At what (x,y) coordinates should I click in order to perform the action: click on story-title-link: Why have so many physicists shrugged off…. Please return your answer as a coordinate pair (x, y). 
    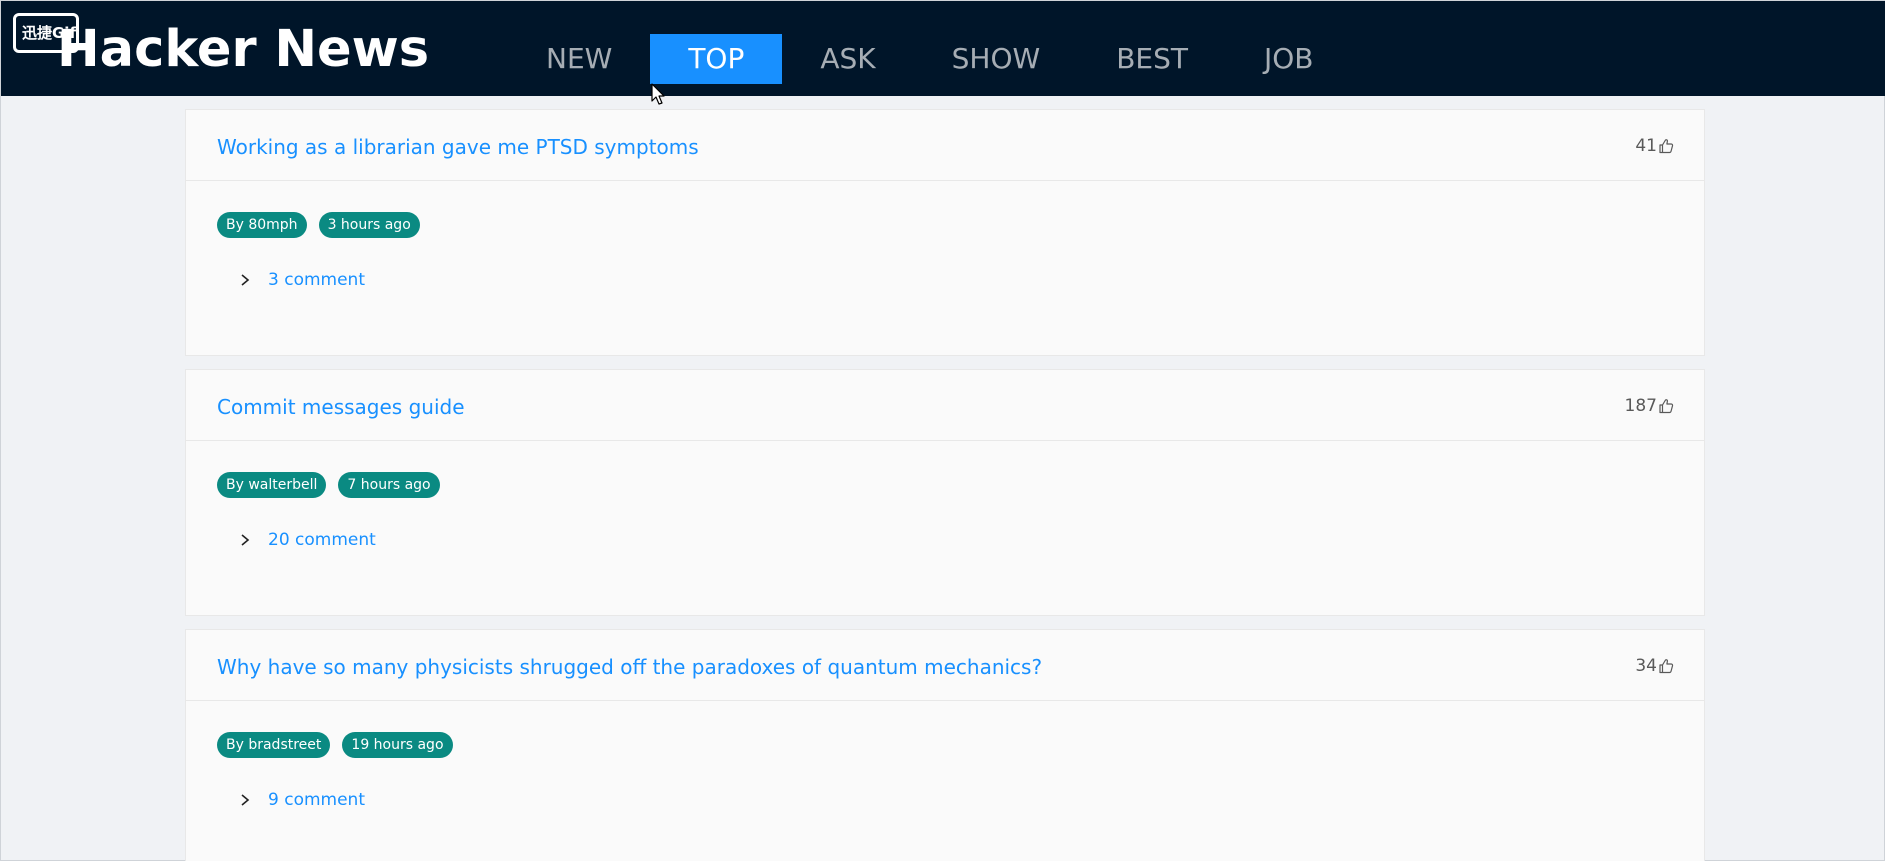
    Looking at the image, I should click on (629, 667).